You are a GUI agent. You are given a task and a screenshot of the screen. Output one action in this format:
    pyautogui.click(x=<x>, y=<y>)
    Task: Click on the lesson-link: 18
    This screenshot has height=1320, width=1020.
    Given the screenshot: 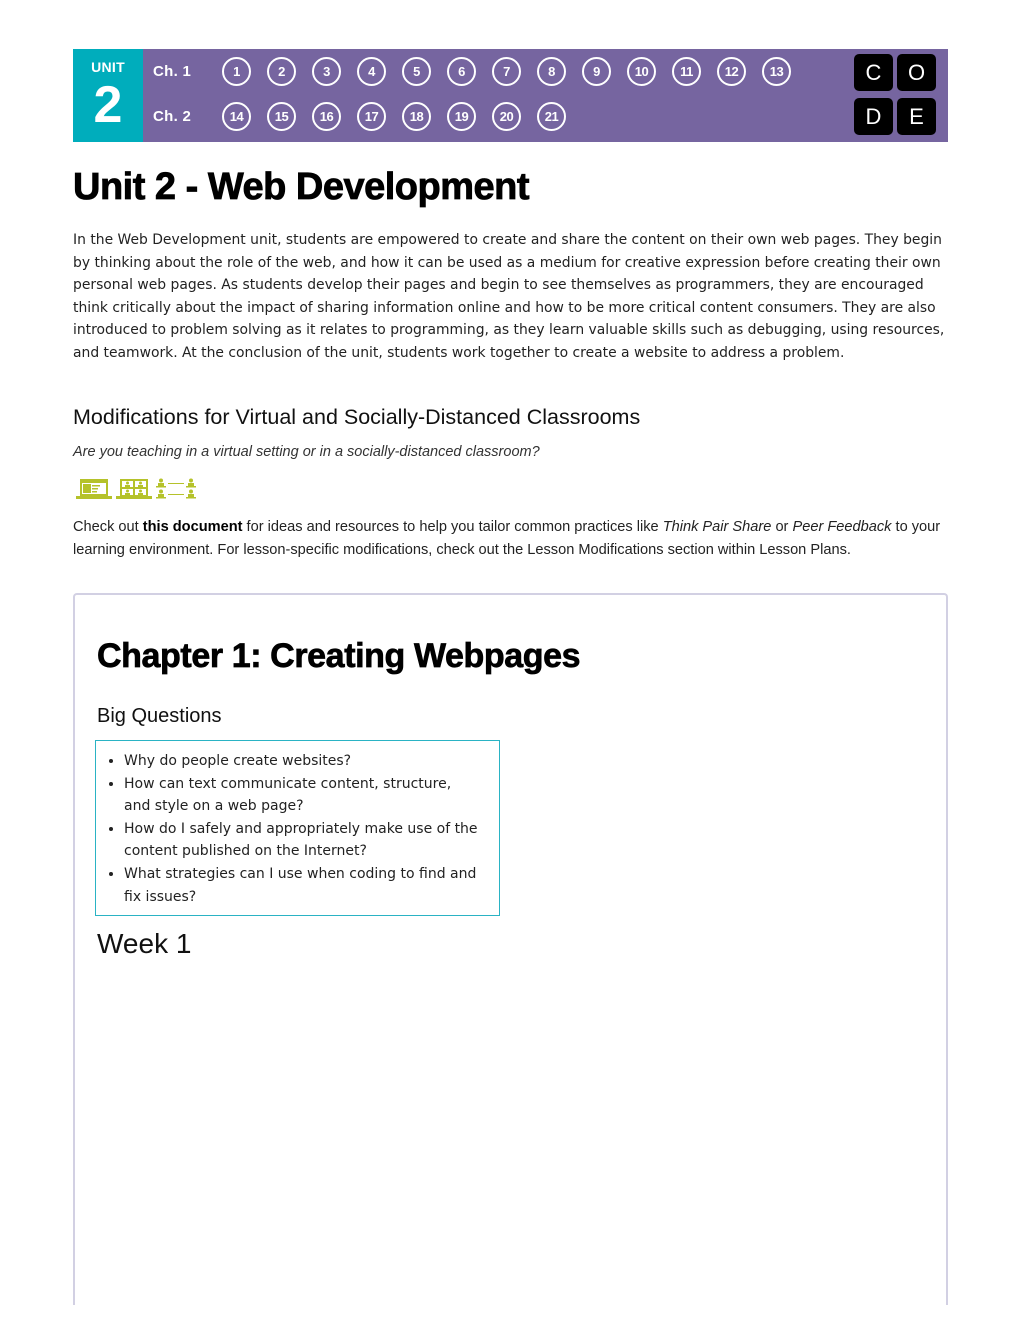 What is the action you would take?
    pyautogui.click(x=416, y=116)
    